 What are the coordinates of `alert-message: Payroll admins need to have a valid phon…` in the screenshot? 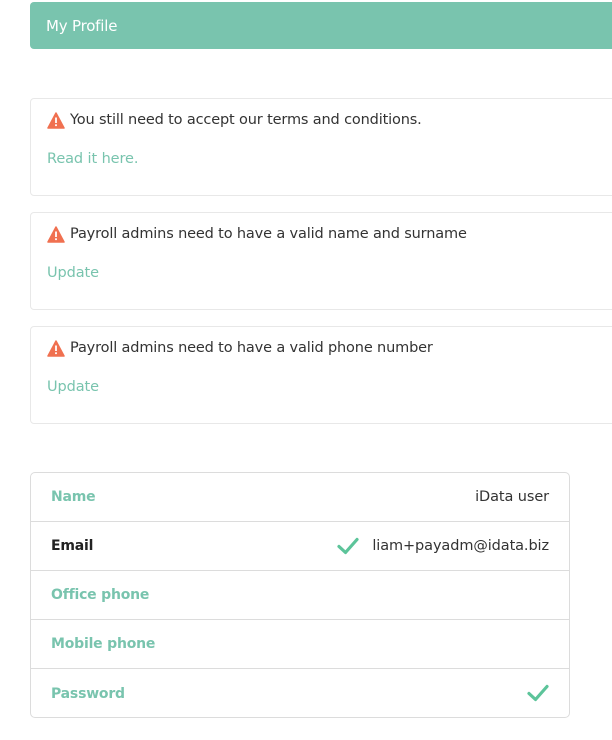 It's located at (251, 348).